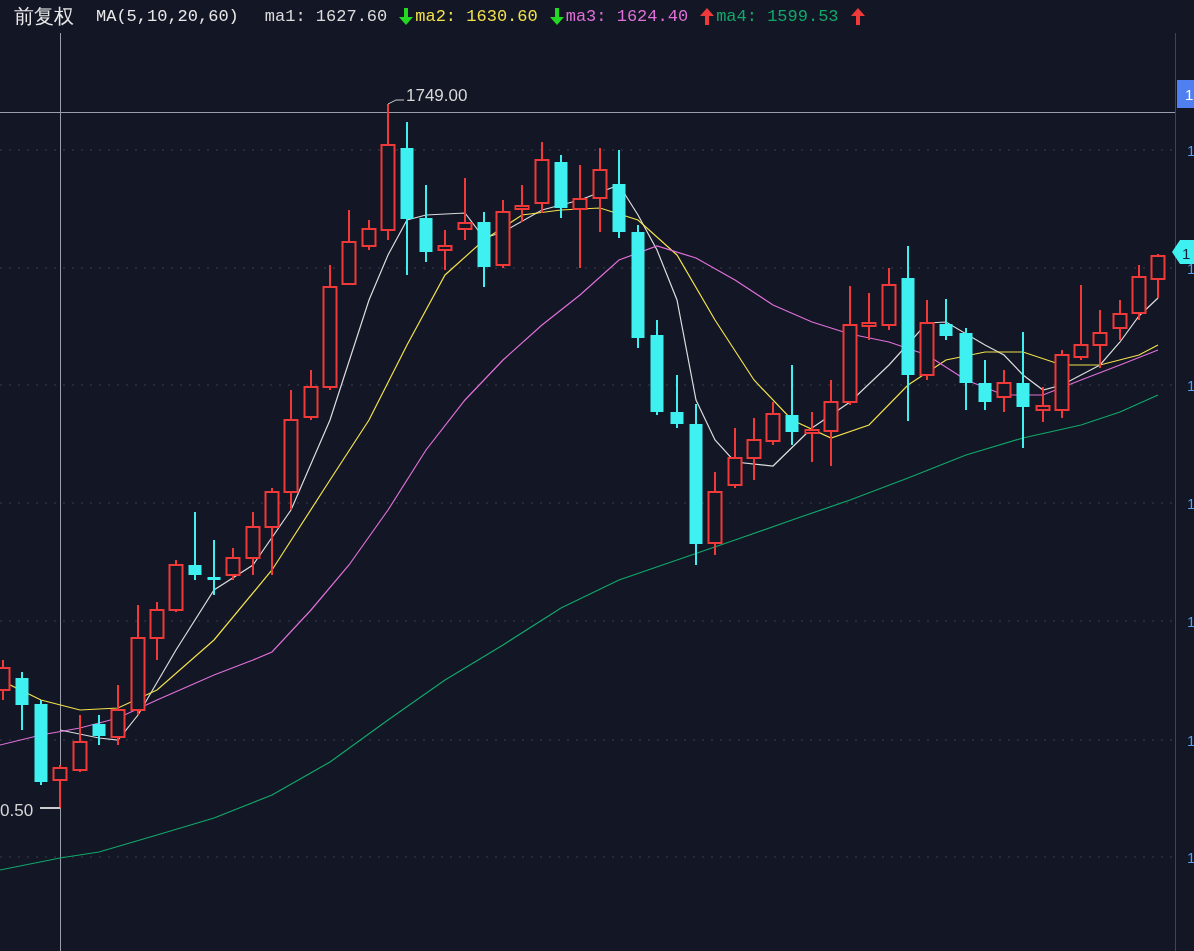 The width and height of the screenshot is (1194, 951). What do you see at coordinates (17, 810) in the screenshot?
I see `low-price-label: 0.50` at bounding box center [17, 810].